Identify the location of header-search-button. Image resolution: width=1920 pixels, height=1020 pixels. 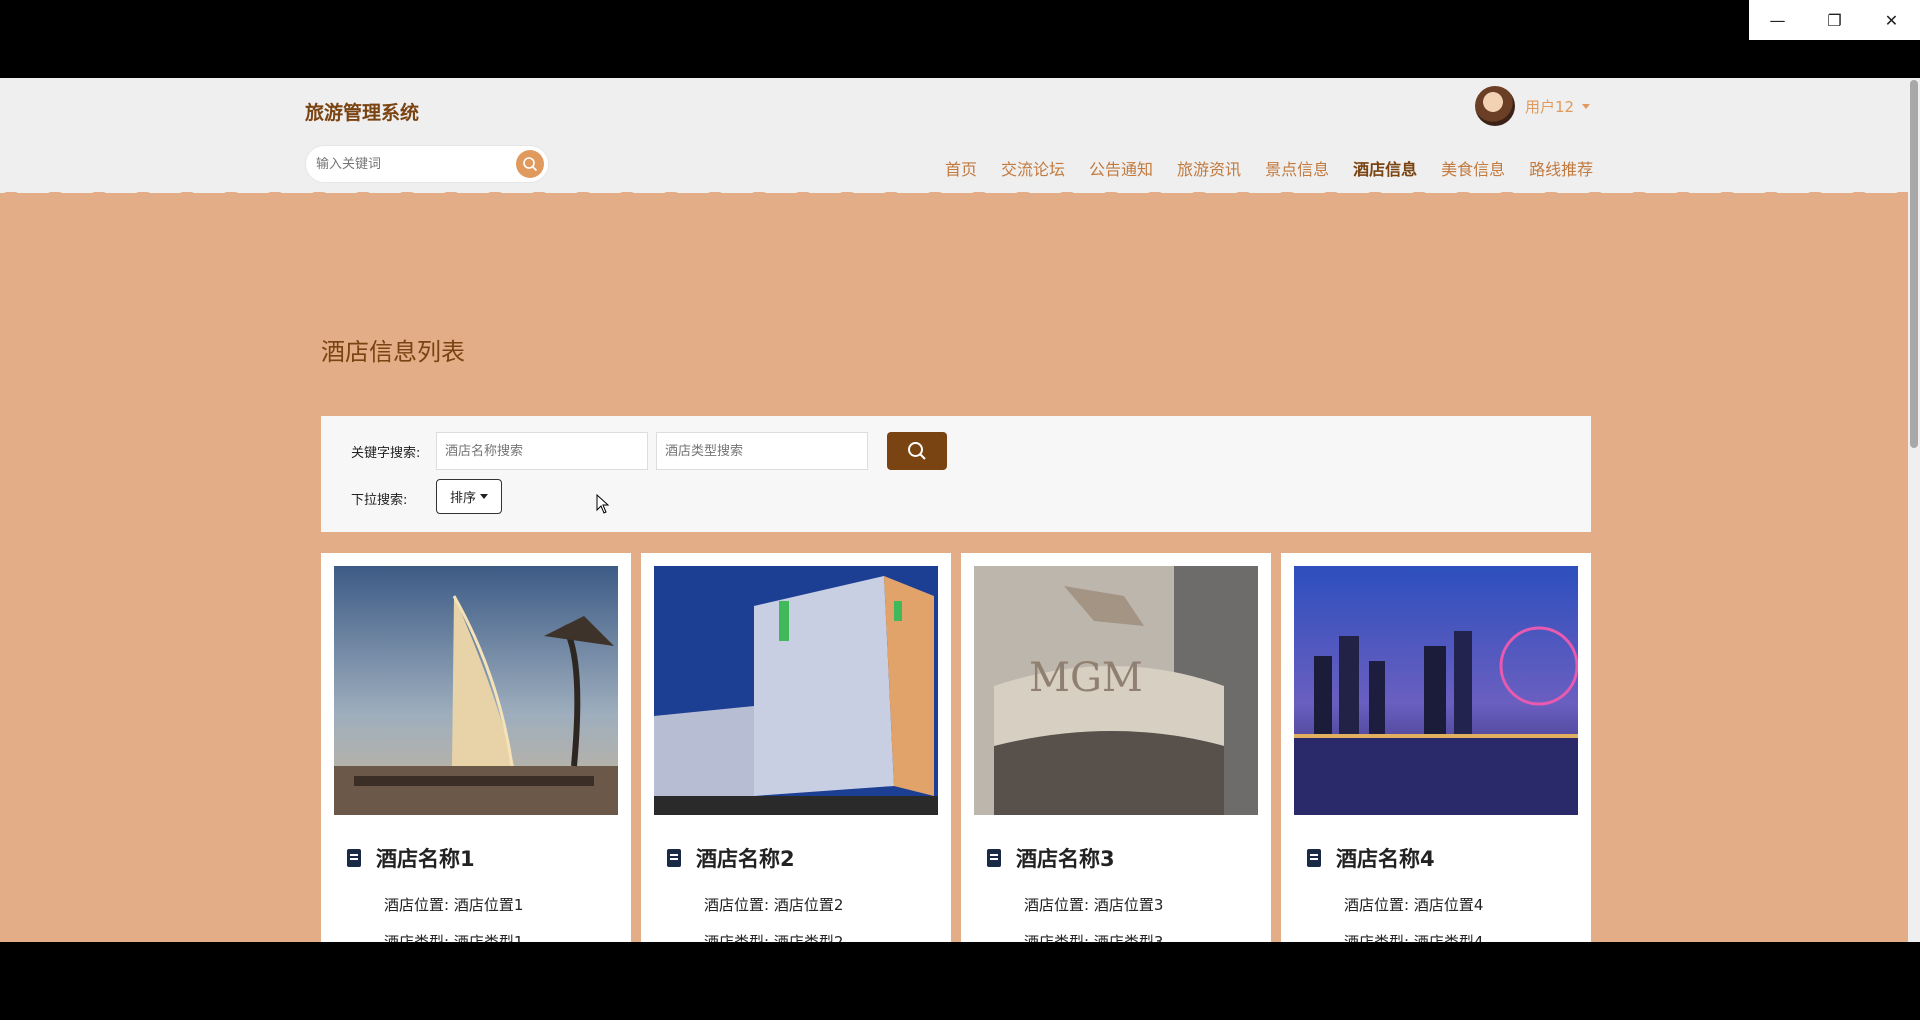
(530, 164).